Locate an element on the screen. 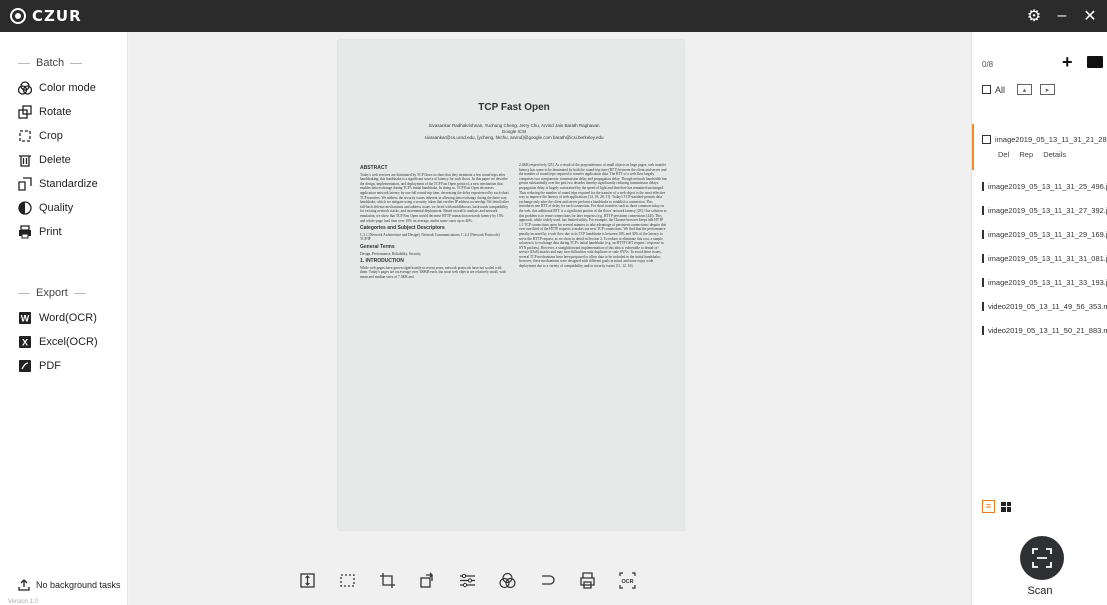 Image resolution: width=1107 pixels, height=605 pixels. file-item: video2019_05_13_11_50_21_883.mp4 is located at coordinates (1039, 330).